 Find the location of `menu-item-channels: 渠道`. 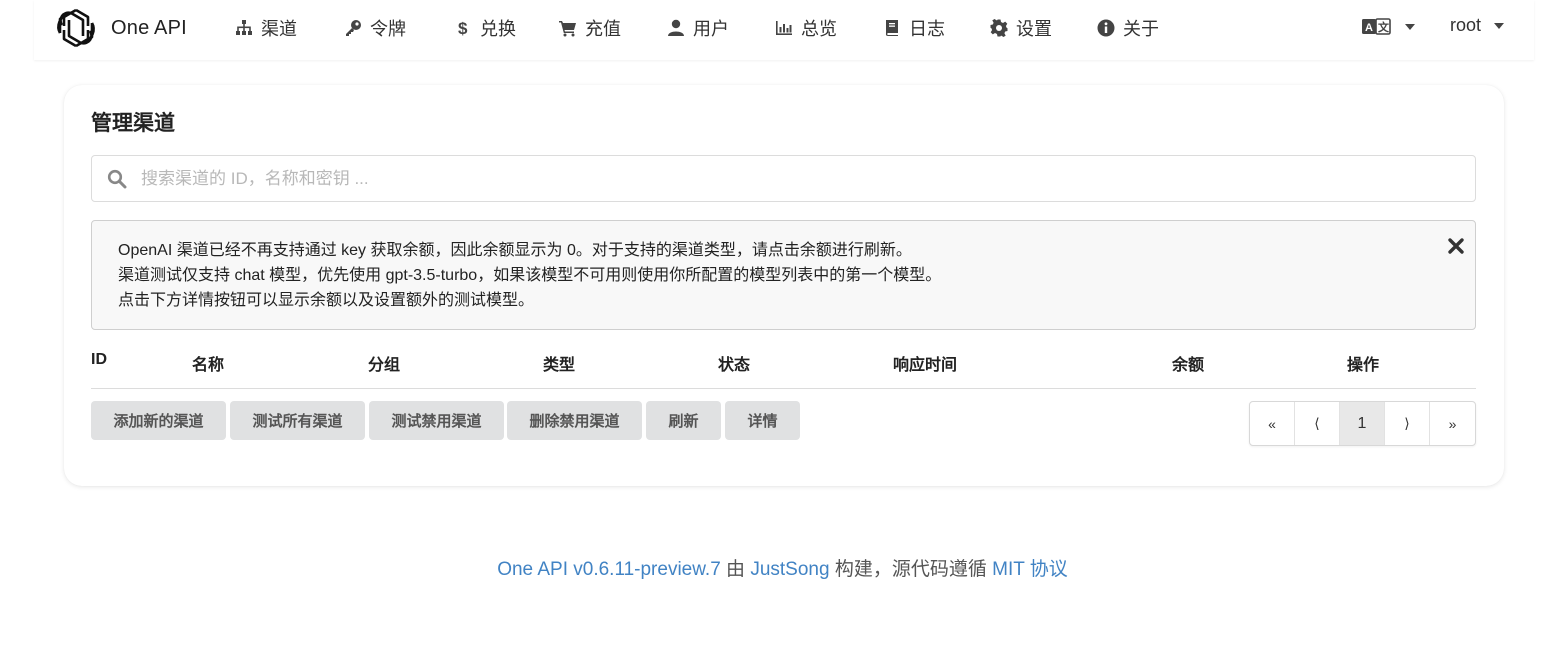

menu-item-channels: 渠道 is located at coordinates (265, 28).